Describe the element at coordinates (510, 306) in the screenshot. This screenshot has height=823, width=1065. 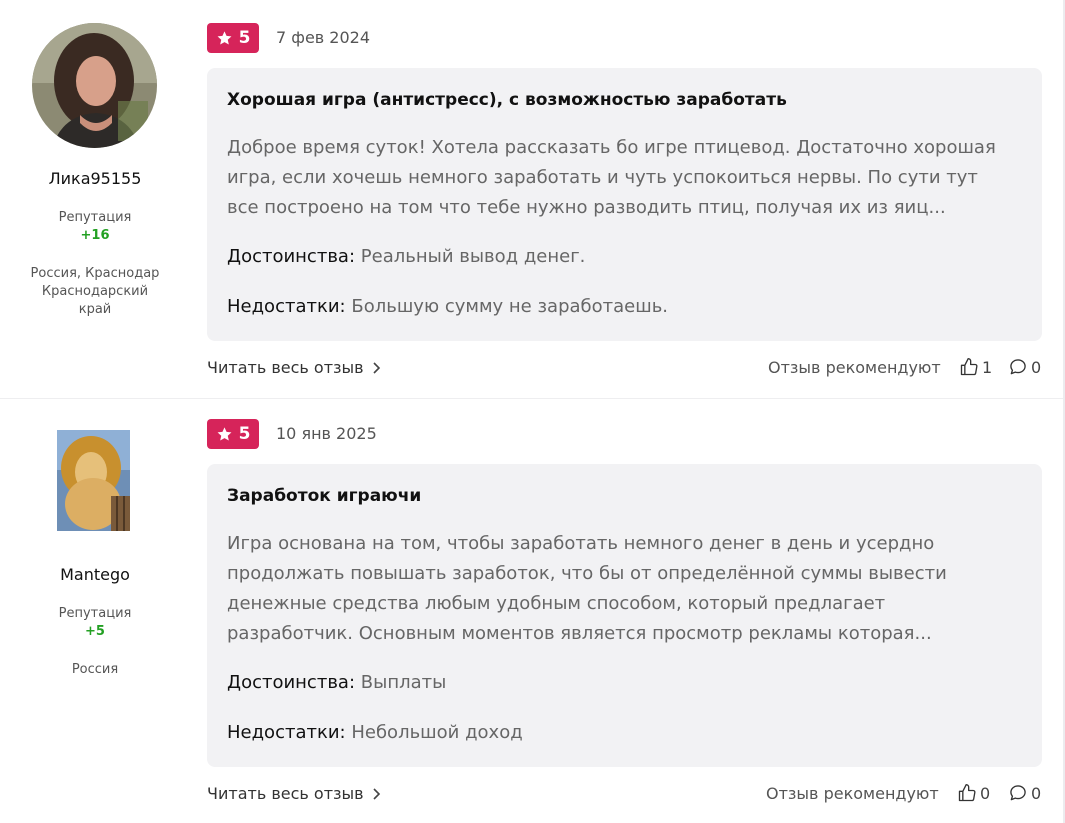
I see `cons-text: Большую сумму не заработаешь.` at that location.